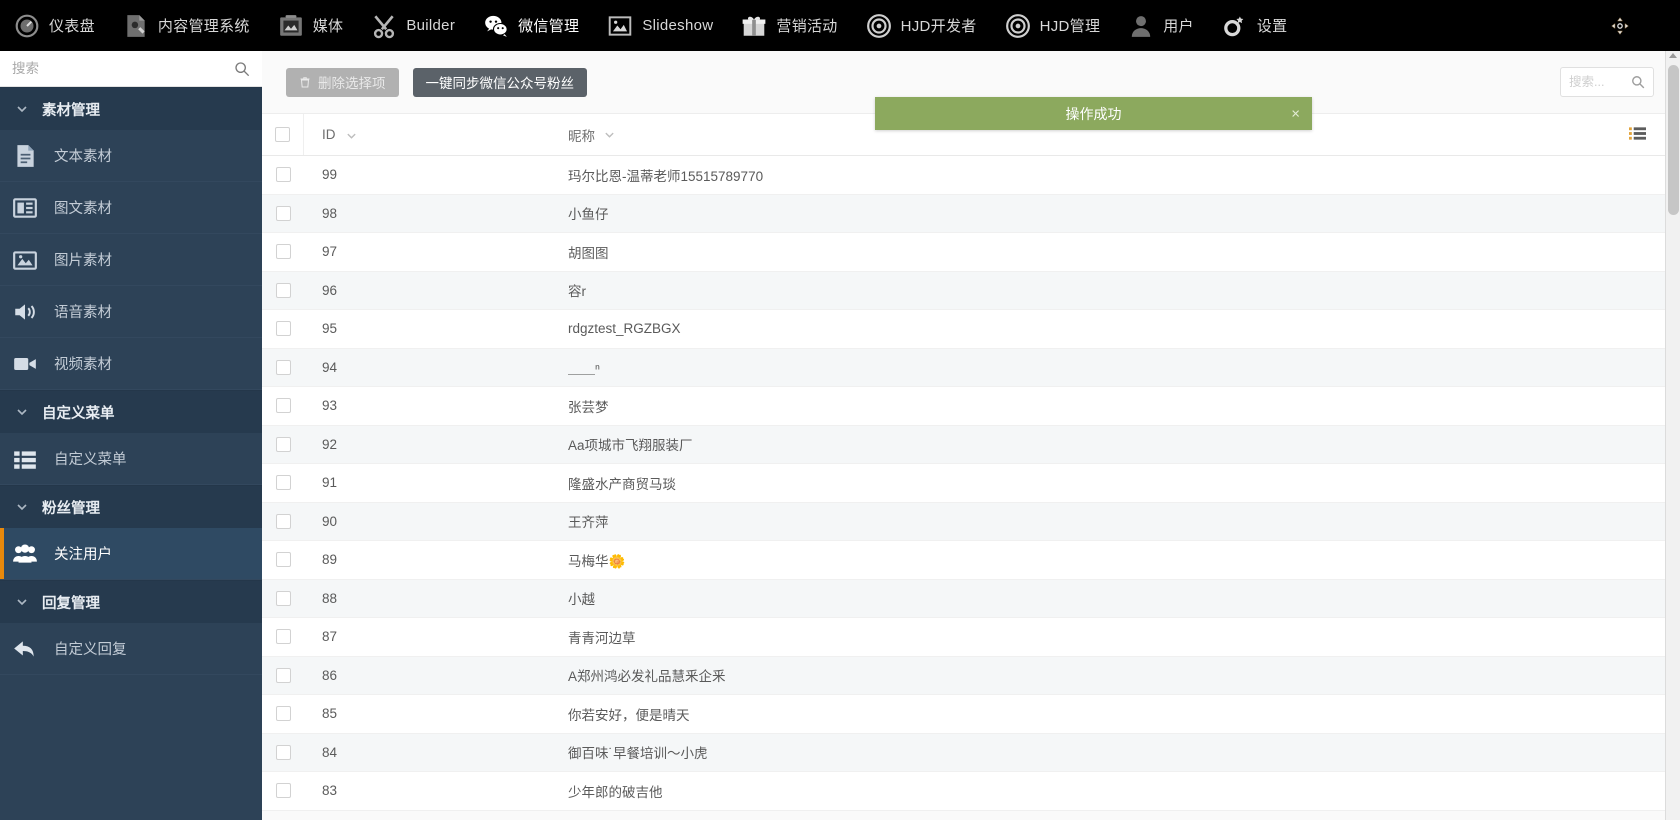 The width and height of the screenshot is (1680, 820). Describe the element at coordinates (531, 25) in the screenshot. I see `topnav-item-wechat: 微信管理` at that location.